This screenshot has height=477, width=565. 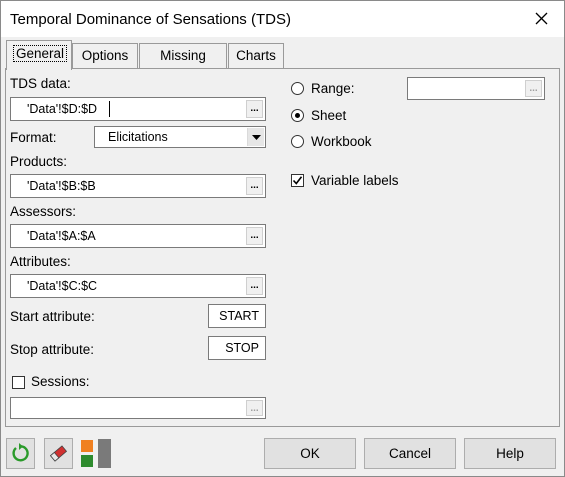 I want to click on start-attribute-field: START, so click(x=237, y=316).